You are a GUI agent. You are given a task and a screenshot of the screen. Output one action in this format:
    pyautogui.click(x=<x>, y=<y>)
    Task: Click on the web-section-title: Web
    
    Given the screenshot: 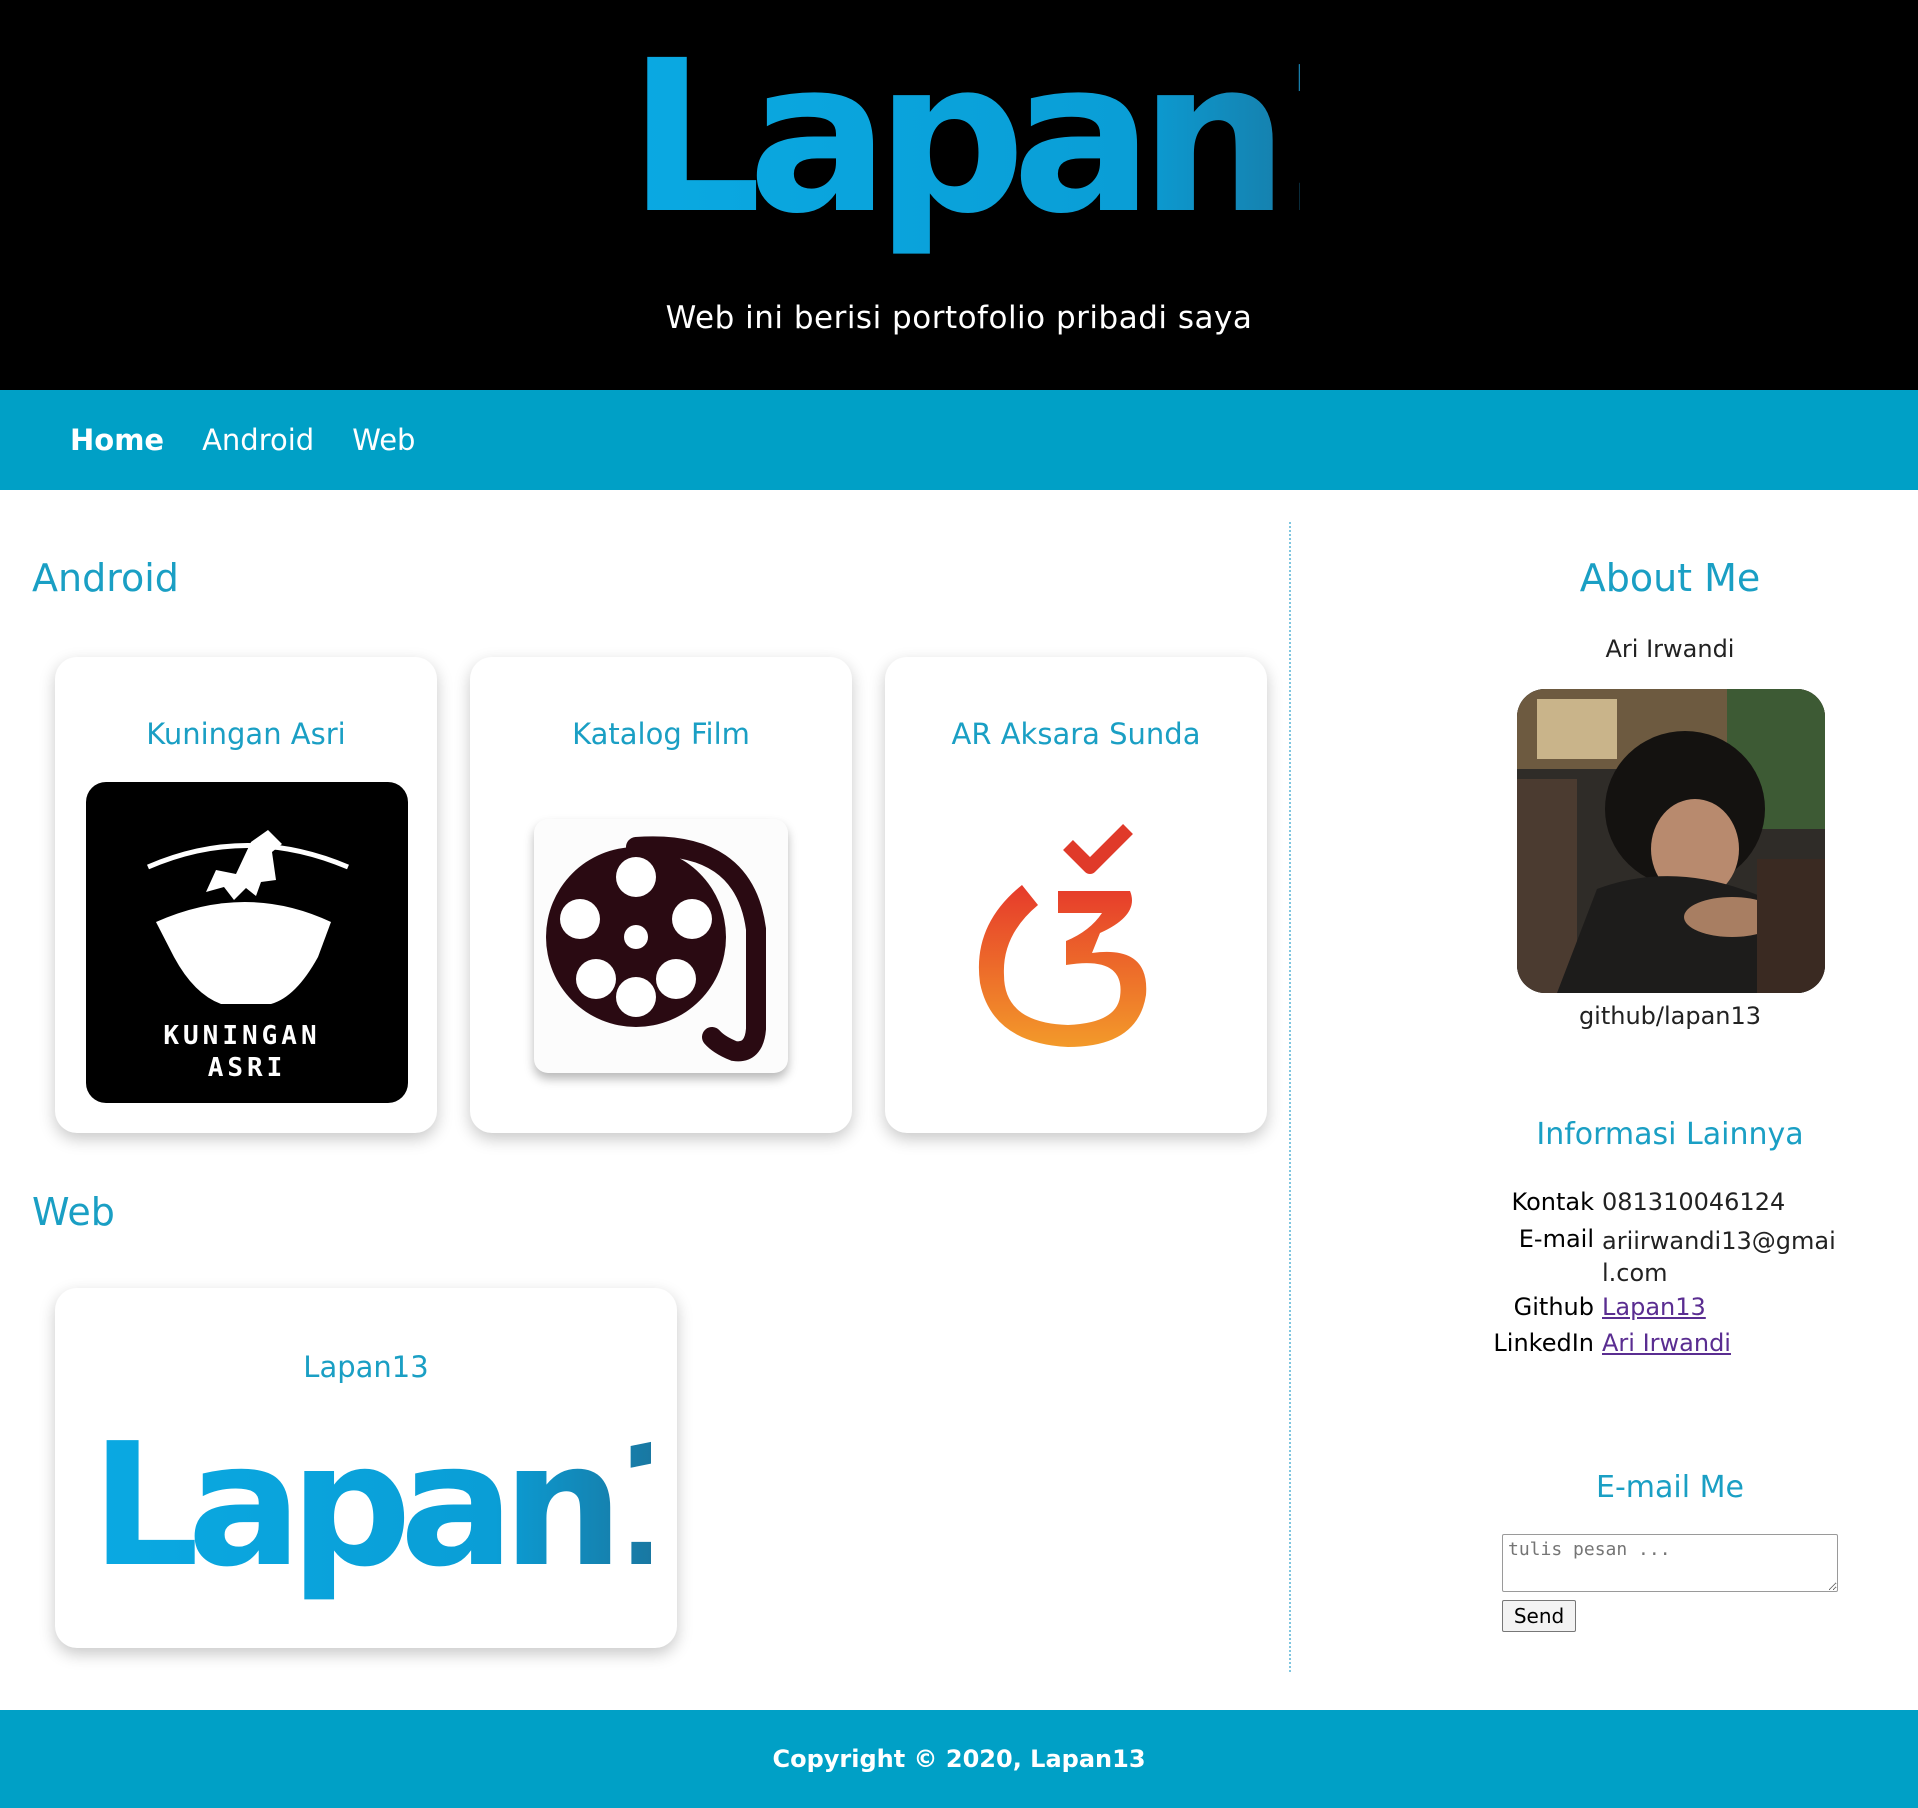 What is the action you would take?
    pyautogui.click(x=73, y=1212)
    